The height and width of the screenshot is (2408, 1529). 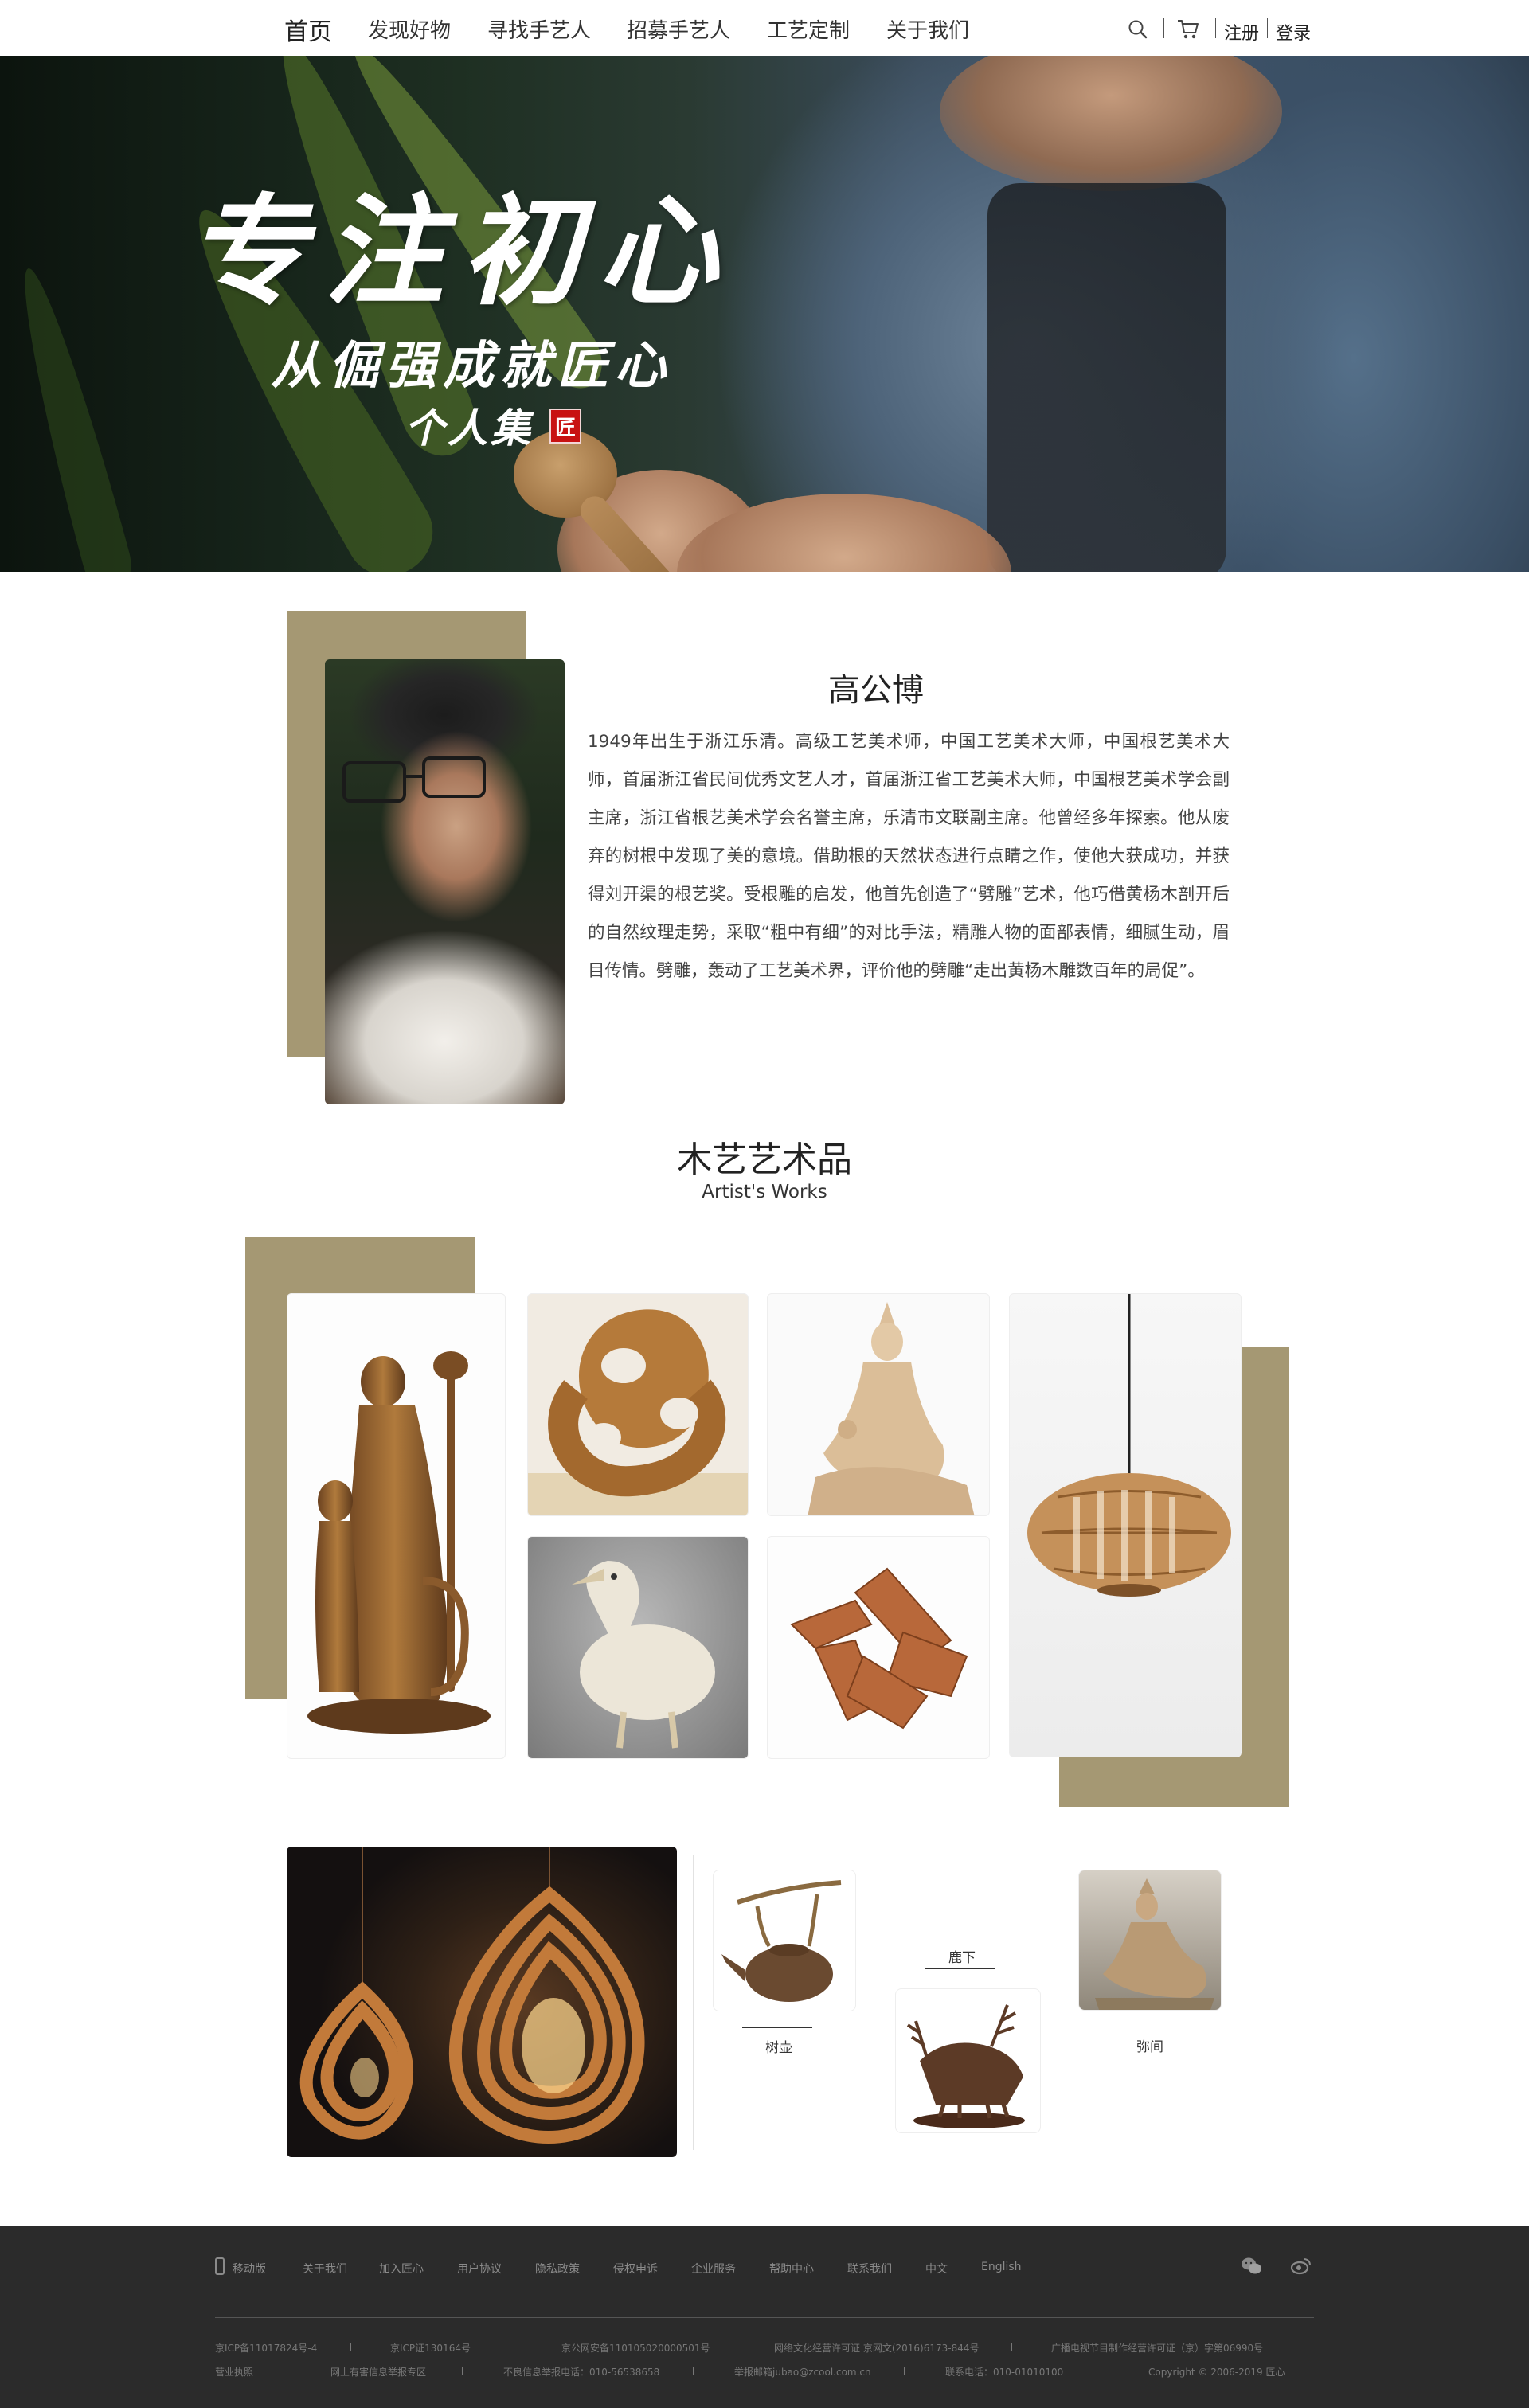 I want to click on top-nav: 首页 发现好物 寻找手艺人 招募手艺人 工艺定制 关于我们 注册 登录, so click(x=764, y=28).